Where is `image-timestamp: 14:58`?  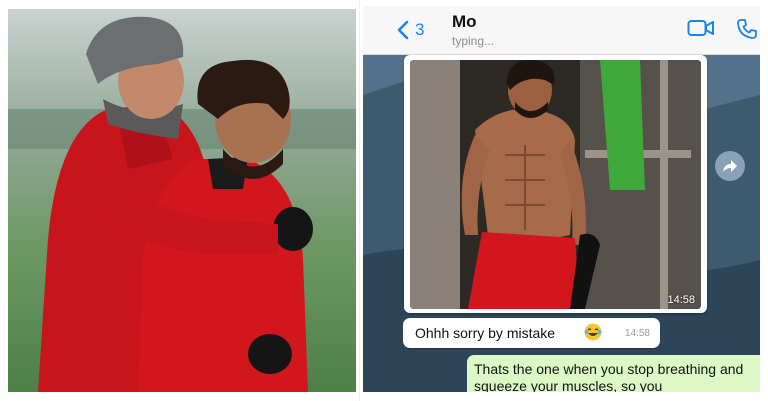 image-timestamp: 14:58 is located at coordinates (681, 300).